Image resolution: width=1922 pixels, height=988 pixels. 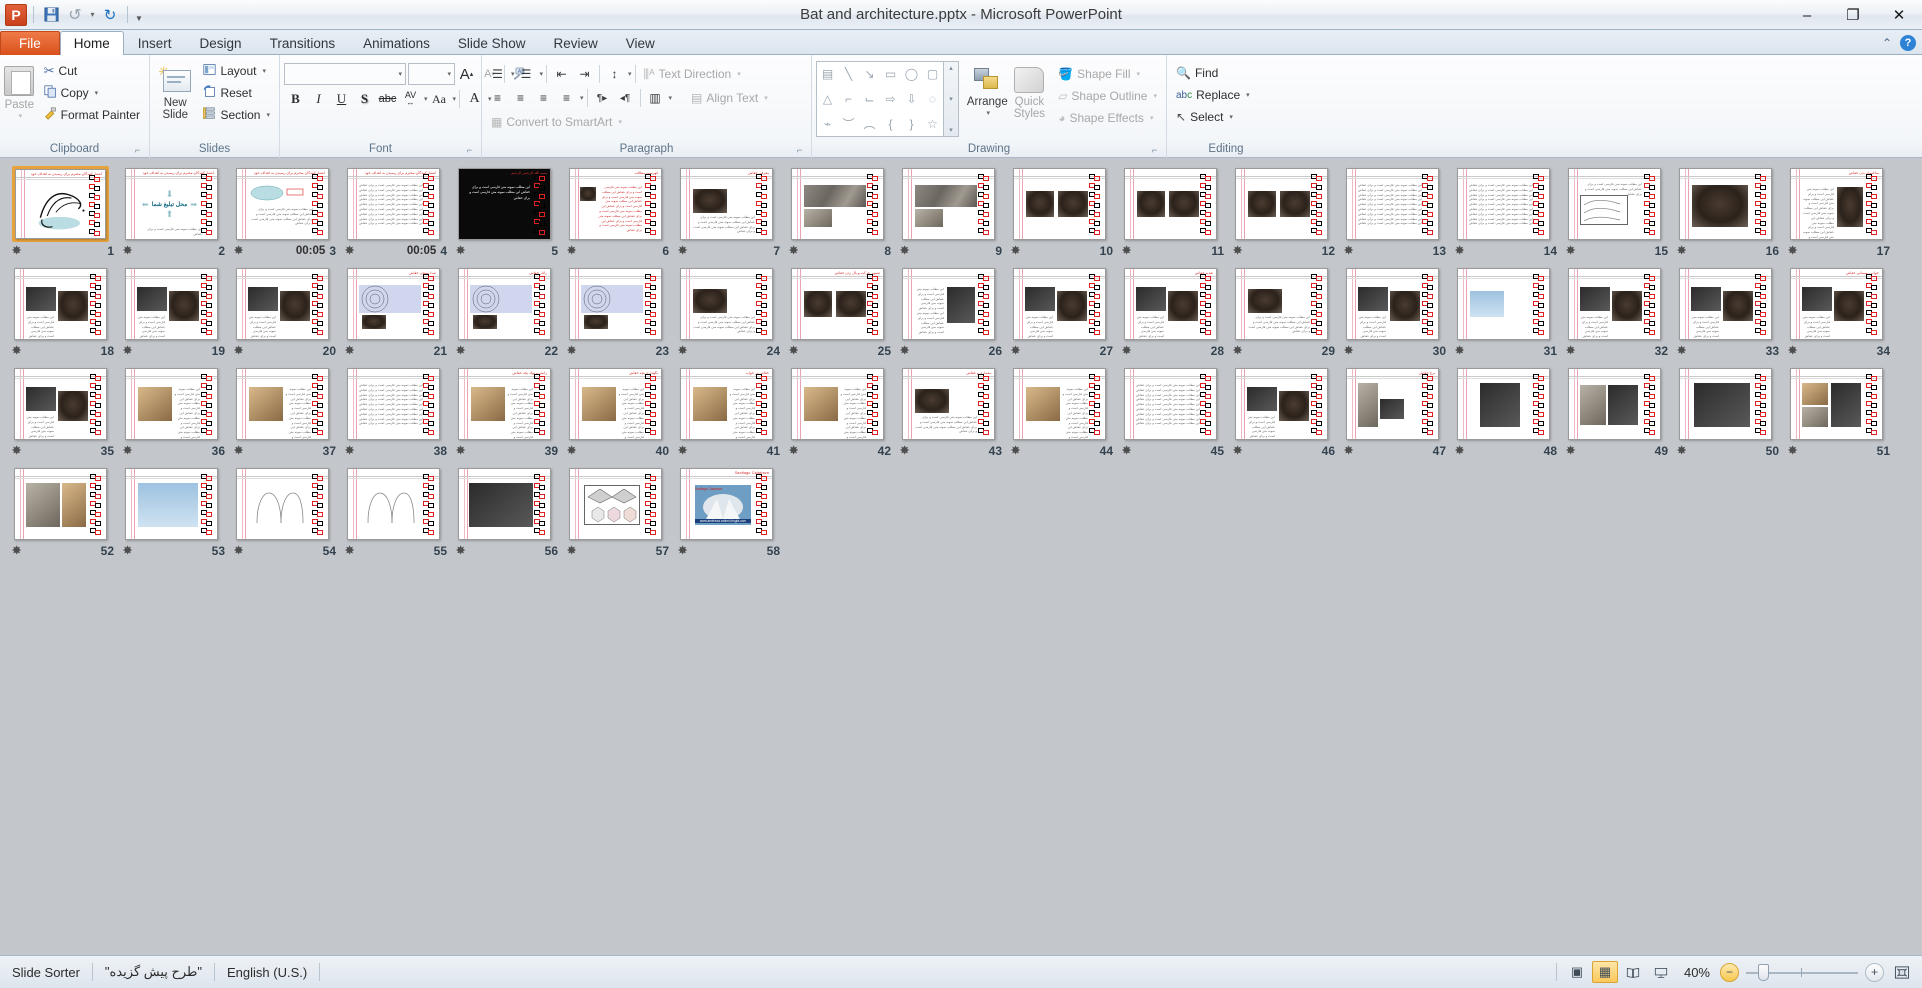 I want to click on slide-canvas: رادار خفاش, so click(x=504, y=304).